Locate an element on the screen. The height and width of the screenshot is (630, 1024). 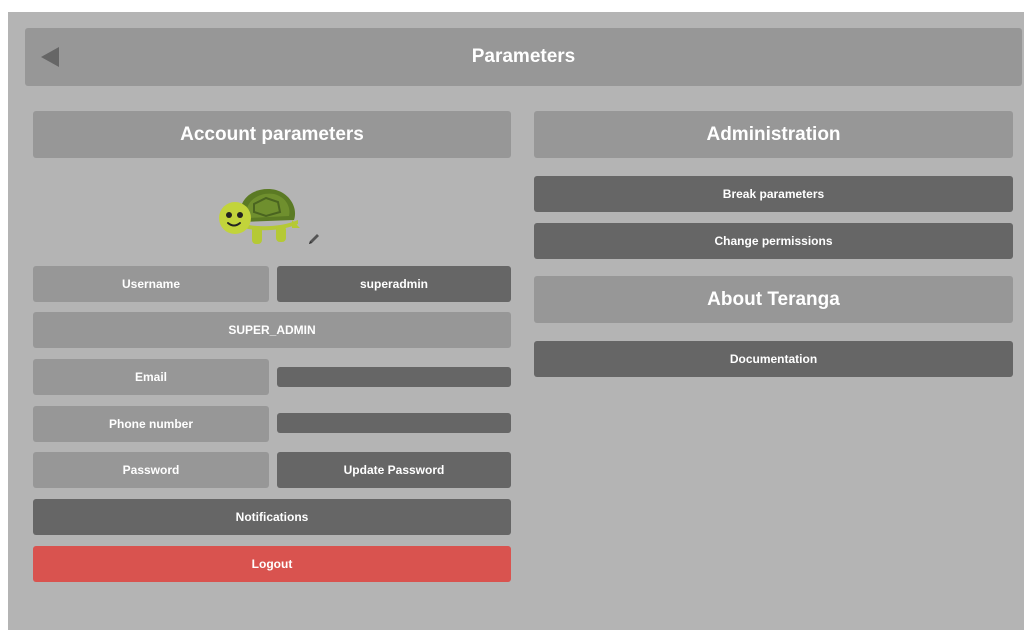
administration-heading: Administration is located at coordinates (773, 134).